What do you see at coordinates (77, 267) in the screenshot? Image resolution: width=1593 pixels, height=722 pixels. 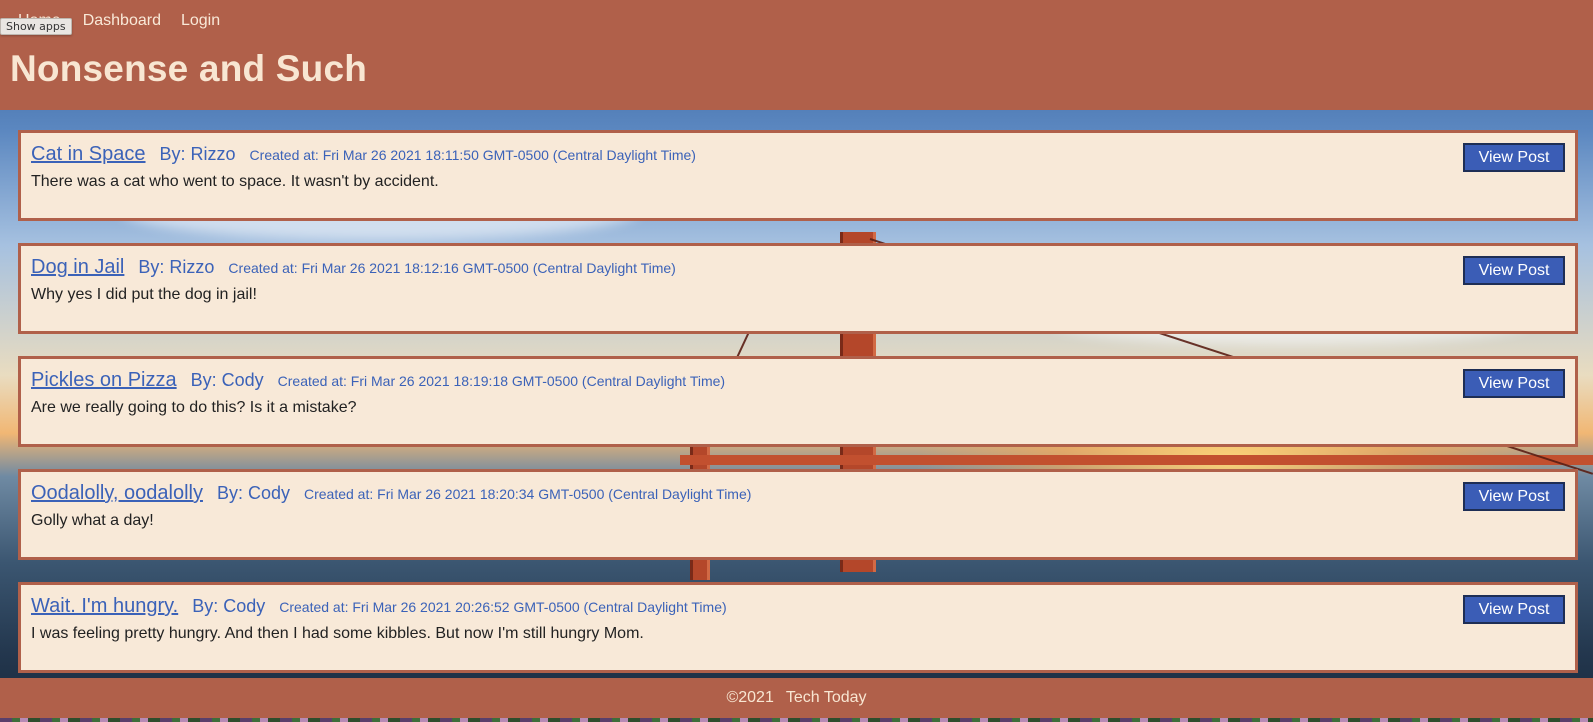 I see `post-title-link: Dog in Jail` at bounding box center [77, 267].